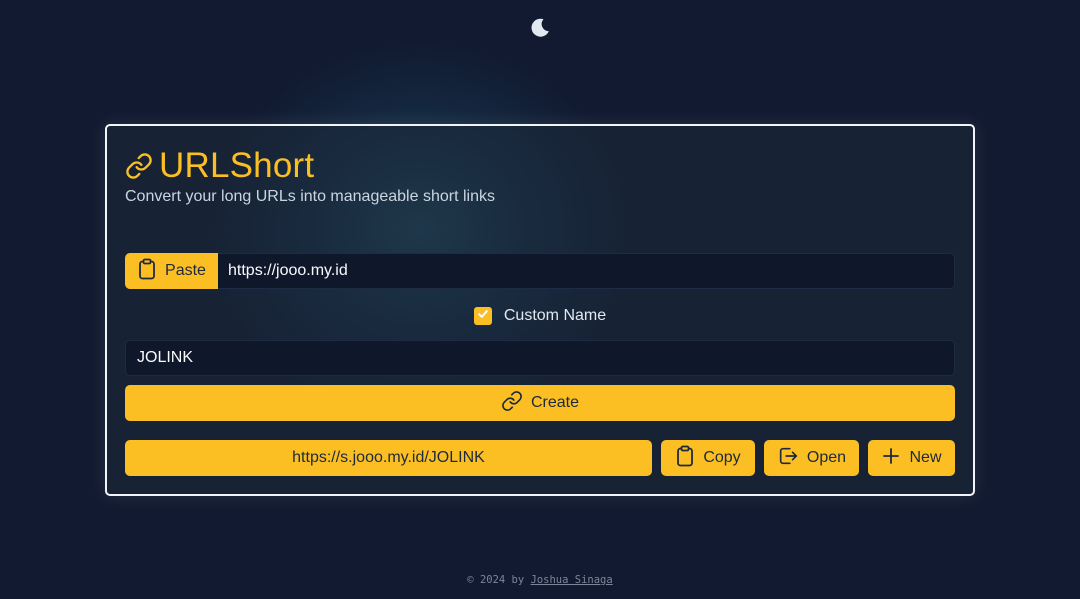 The height and width of the screenshot is (599, 1080). I want to click on copy-button: Copy, so click(708, 458).